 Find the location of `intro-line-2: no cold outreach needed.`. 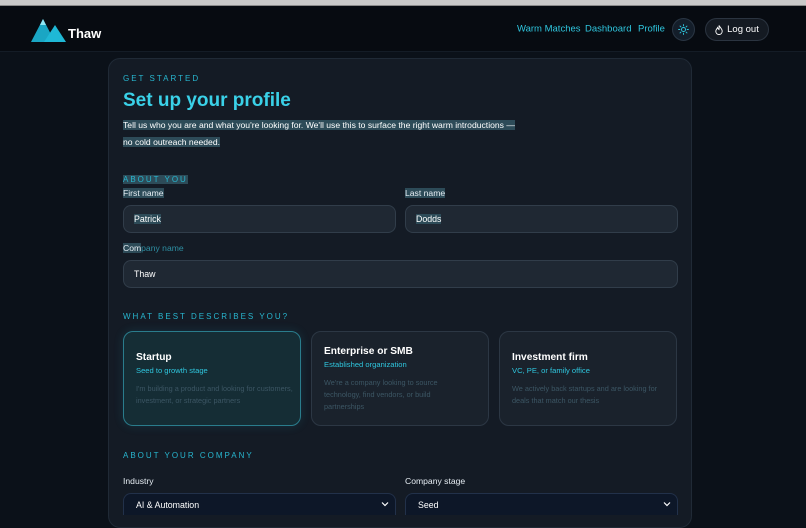

intro-line-2: no cold outreach needed. is located at coordinates (171, 142).